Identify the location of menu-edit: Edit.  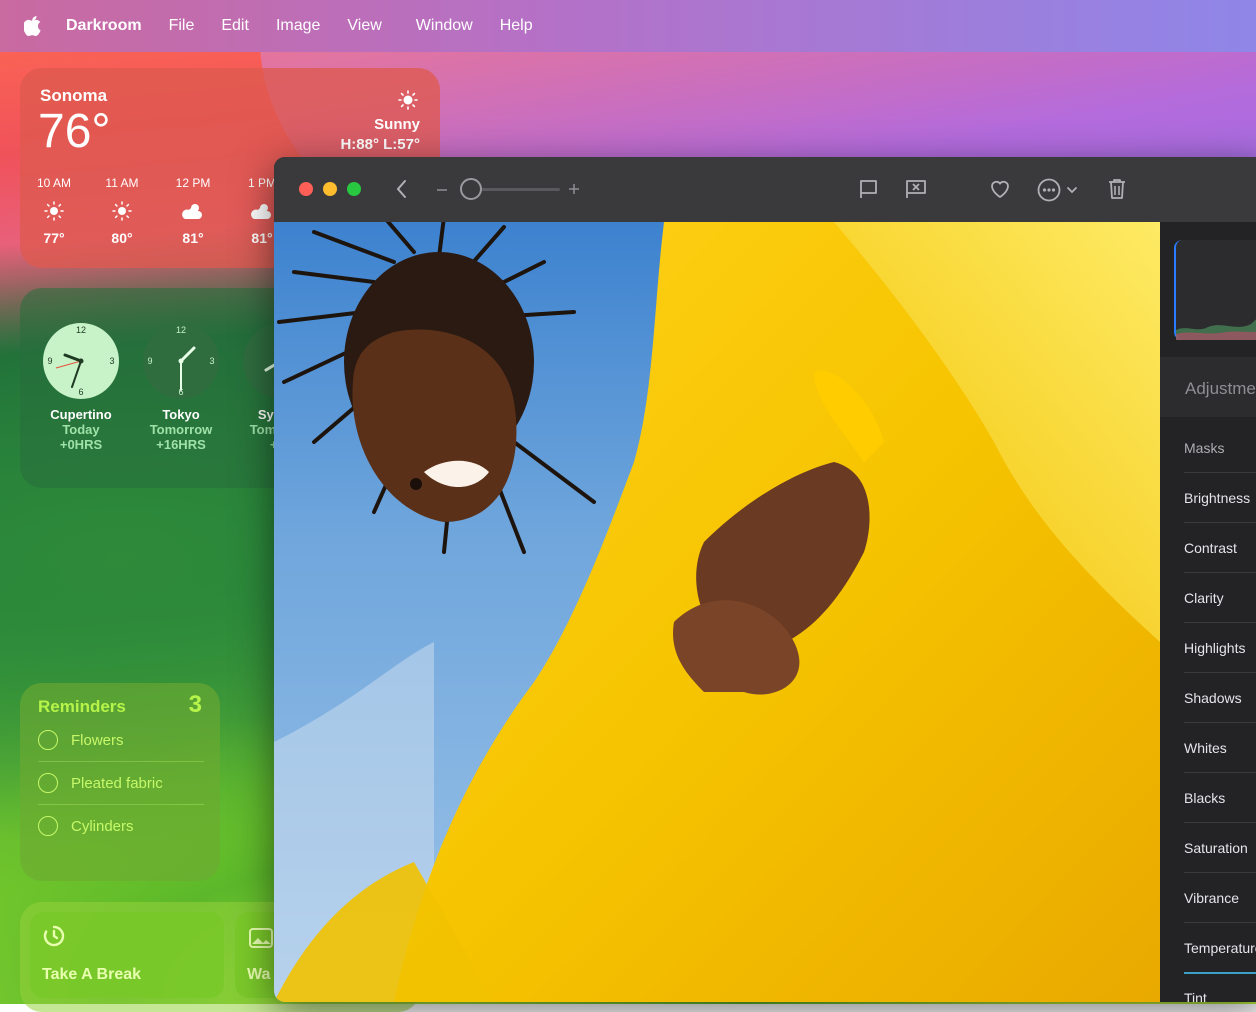
(235, 26).